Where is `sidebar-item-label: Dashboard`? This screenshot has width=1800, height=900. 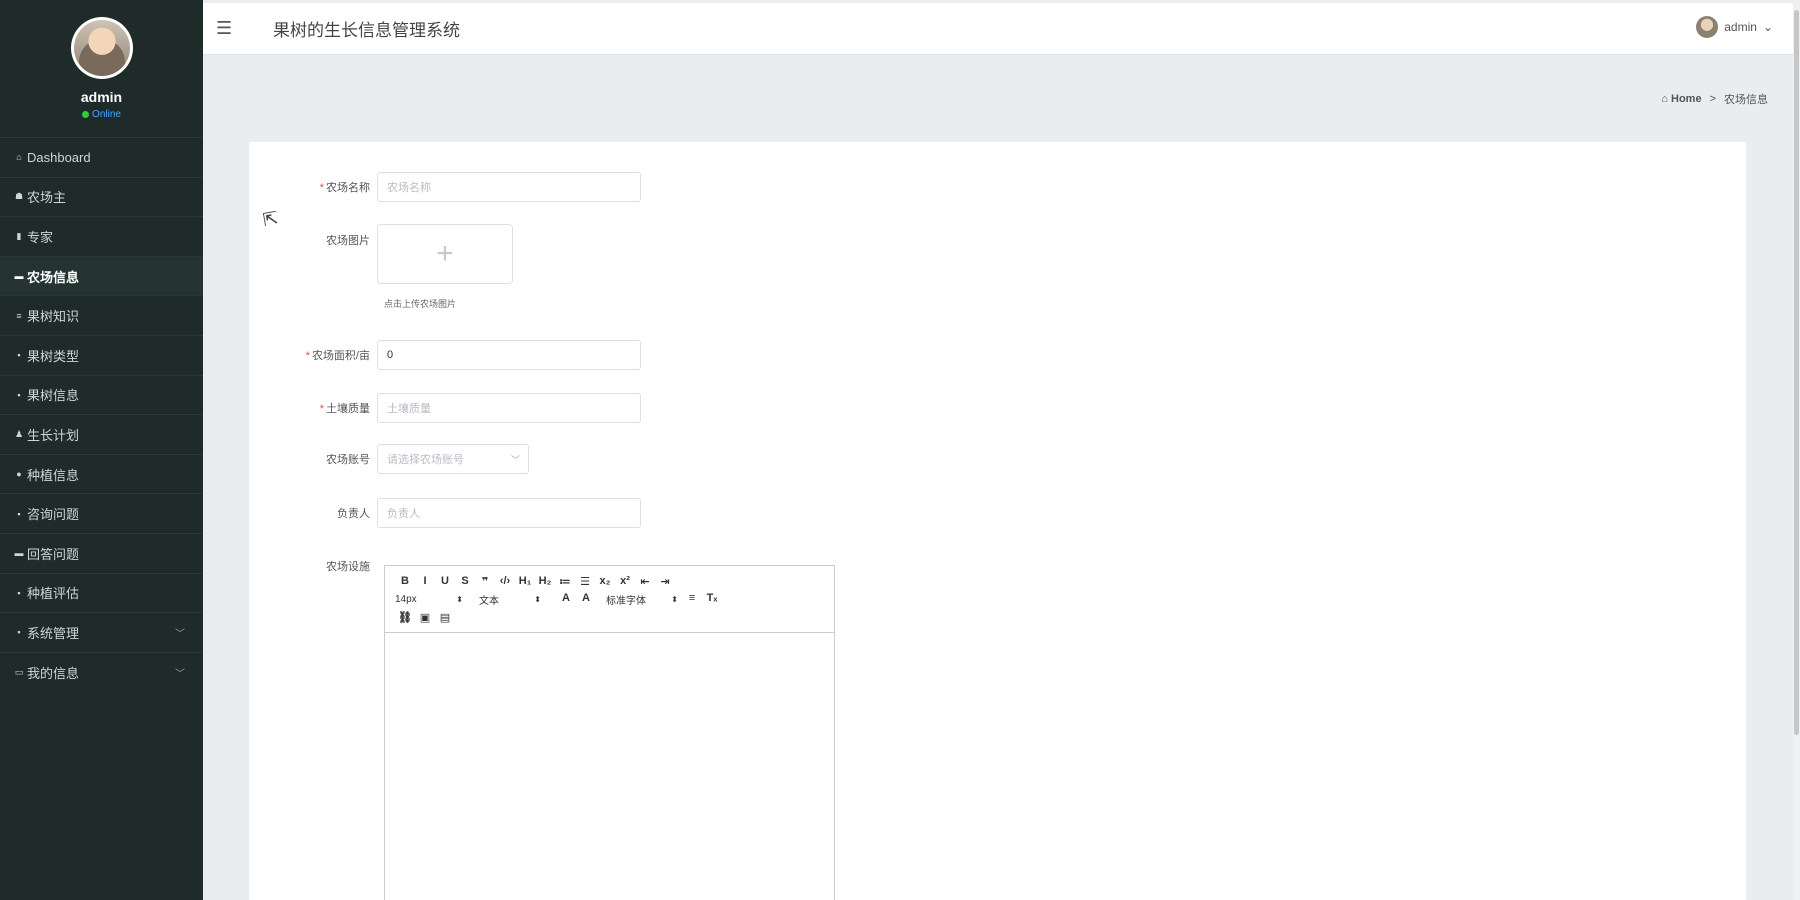 sidebar-item-label: Dashboard is located at coordinates (59, 157).